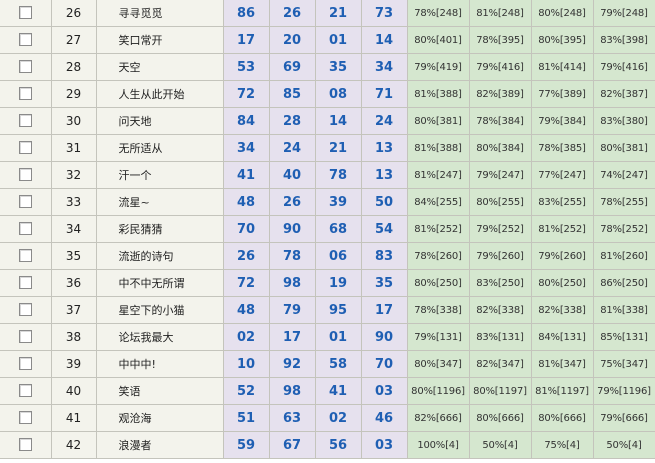 This screenshot has height=463, width=655. Describe the element at coordinates (74, 229) in the screenshot. I see `row-number: 34` at that location.